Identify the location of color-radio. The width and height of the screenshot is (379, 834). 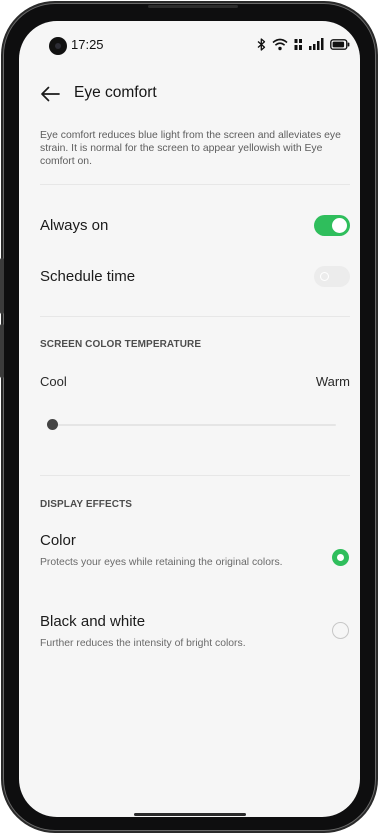
(340, 557).